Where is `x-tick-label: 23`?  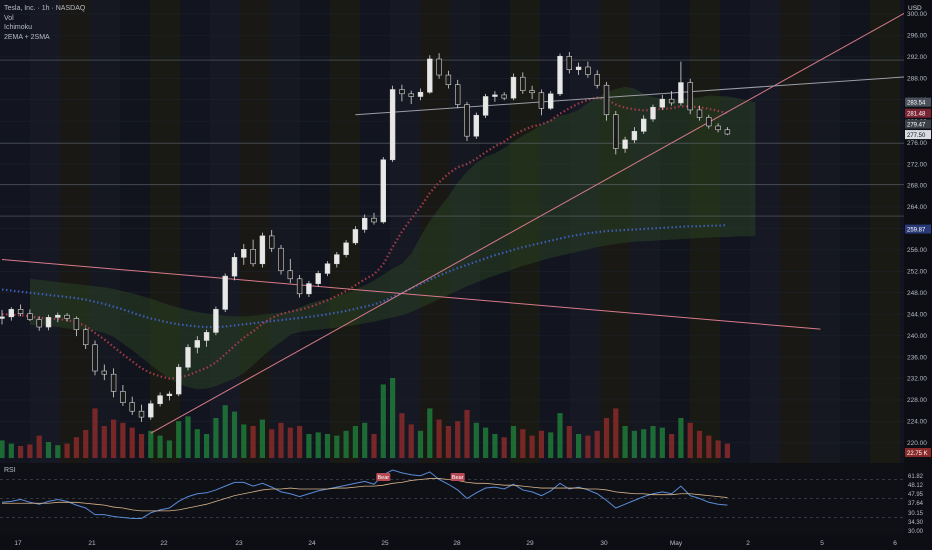
x-tick-label: 23 is located at coordinates (239, 543).